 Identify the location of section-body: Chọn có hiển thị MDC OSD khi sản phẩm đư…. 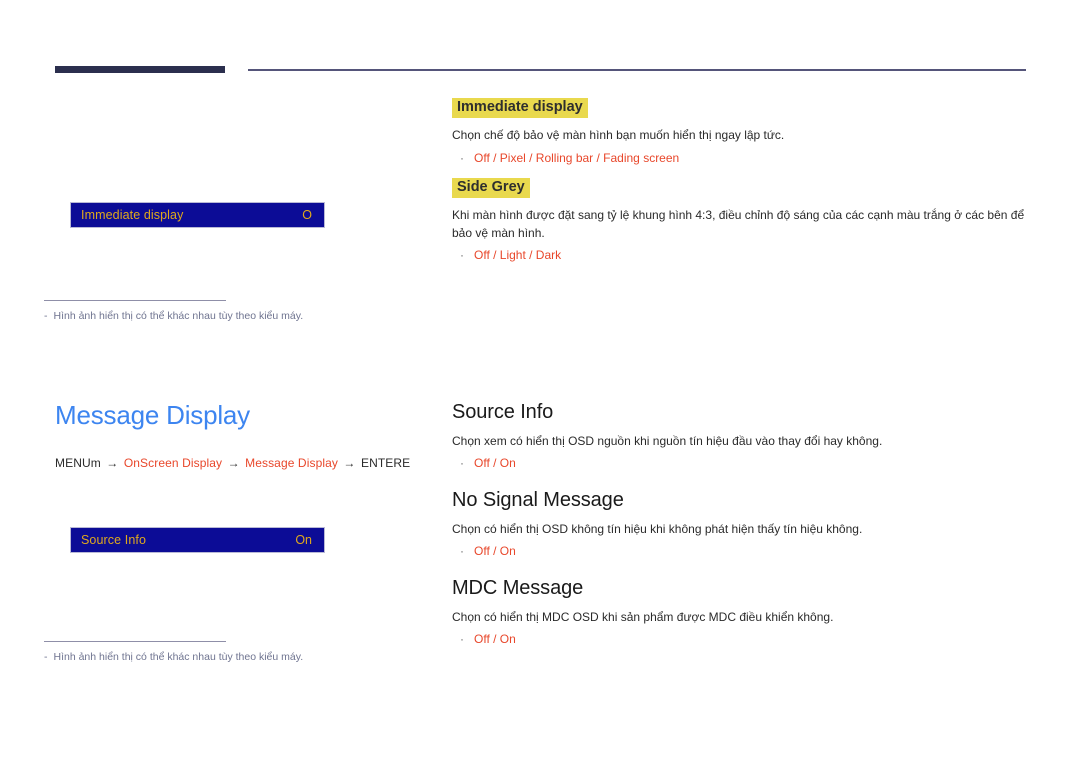
(643, 617).